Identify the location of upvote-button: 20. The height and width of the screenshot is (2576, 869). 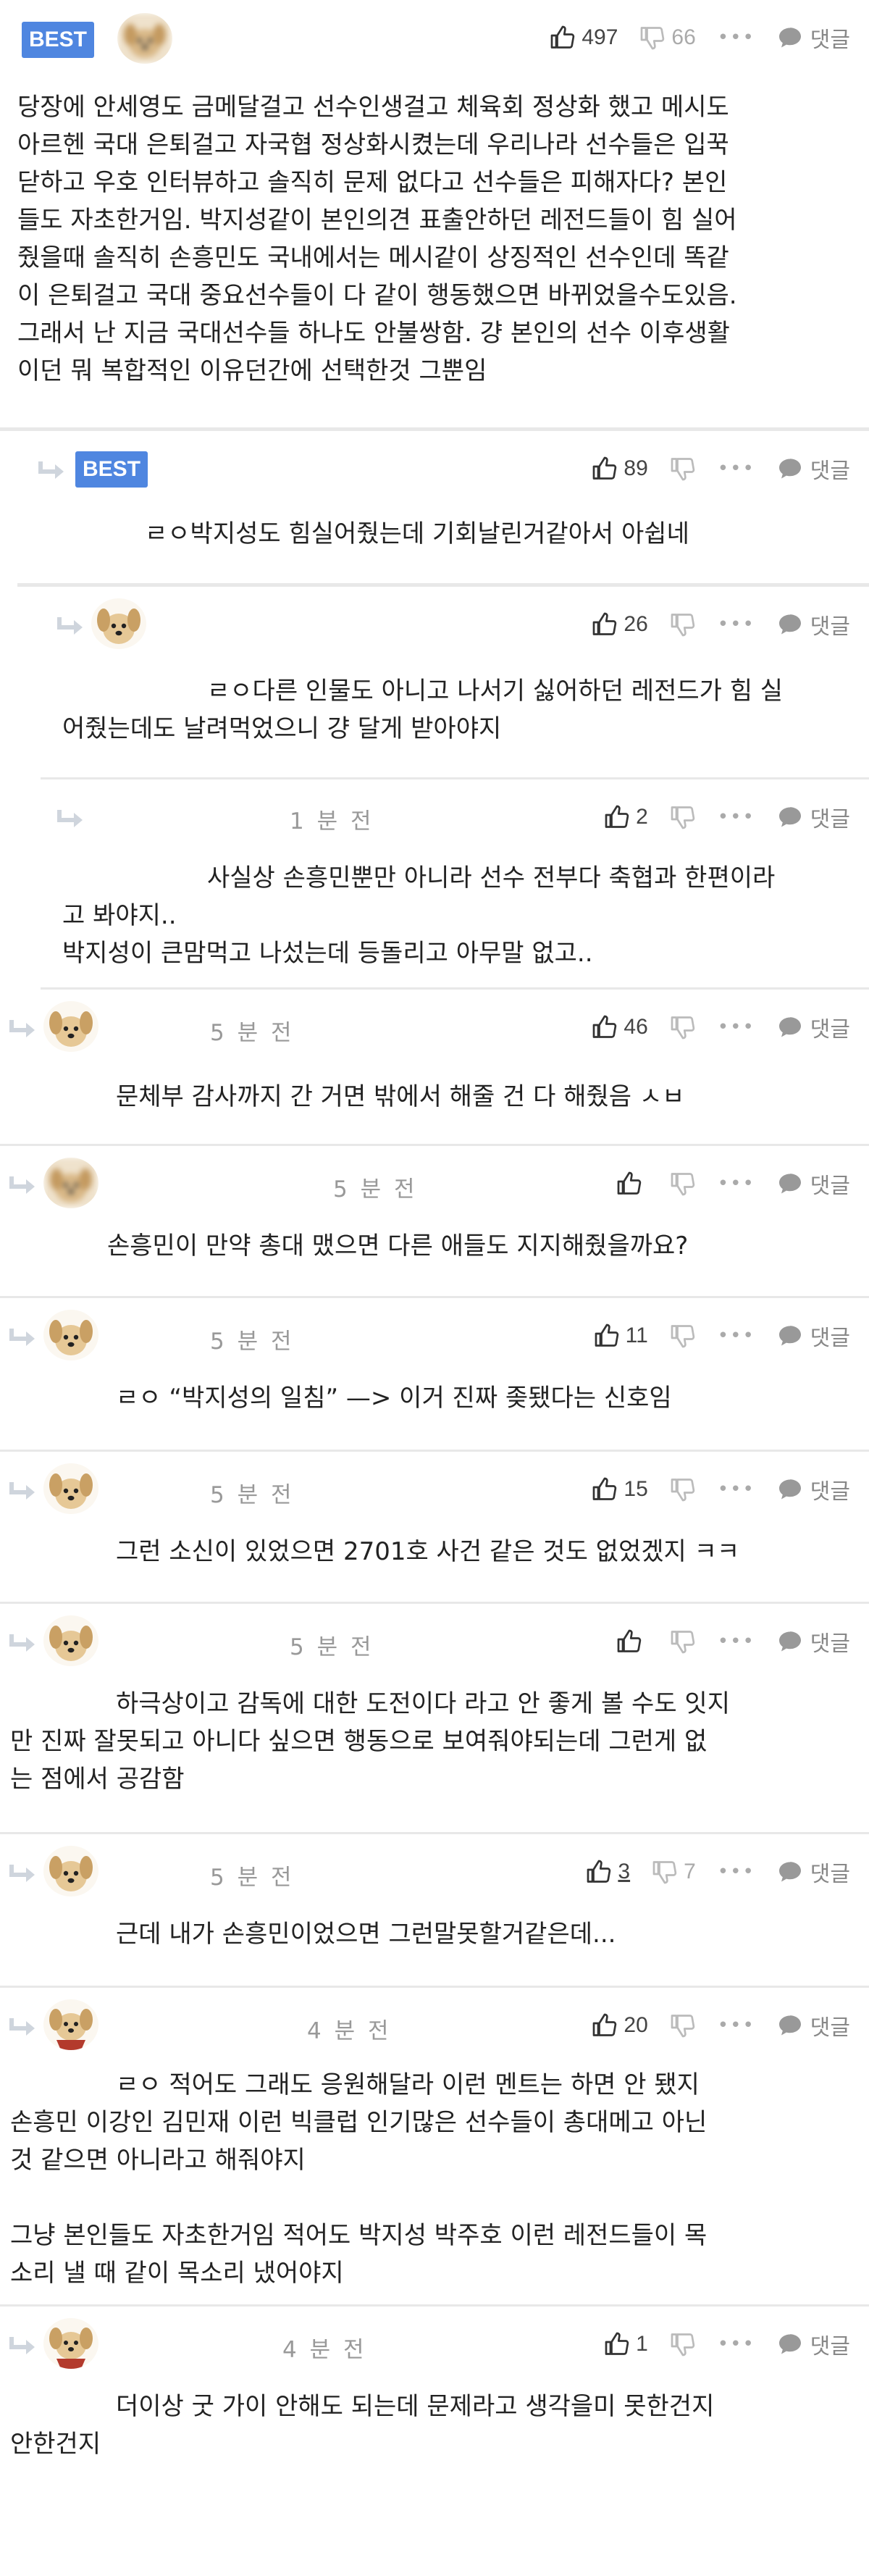
(620, 2025).